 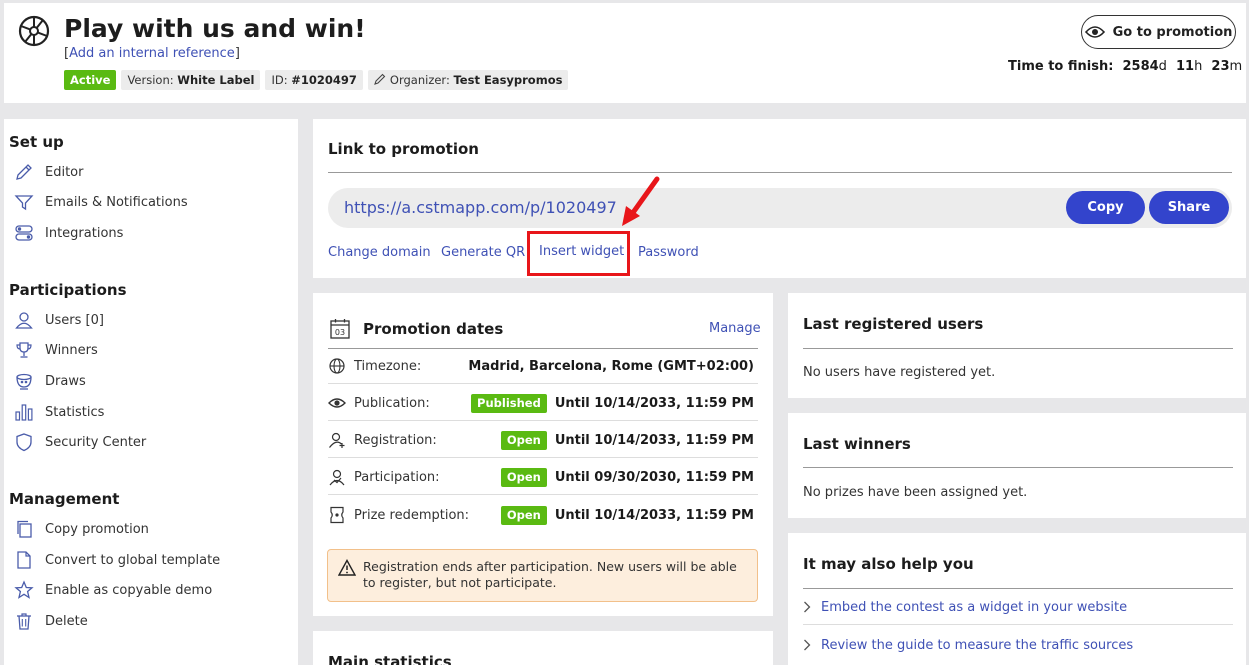 What do you see at coordinates (668, 252) in the screenshot?
I see `password-link: Password` at bounding box center [668, 252].